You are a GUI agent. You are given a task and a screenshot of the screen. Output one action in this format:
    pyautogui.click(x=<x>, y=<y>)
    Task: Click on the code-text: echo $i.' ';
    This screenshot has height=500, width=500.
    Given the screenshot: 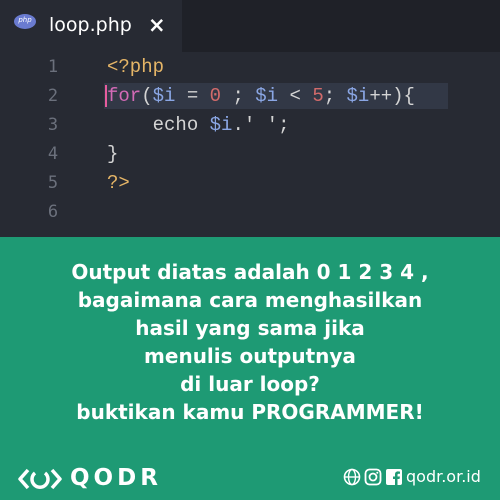 What is the action you would take?
    pyautogui.click(x=221, y=125)
    